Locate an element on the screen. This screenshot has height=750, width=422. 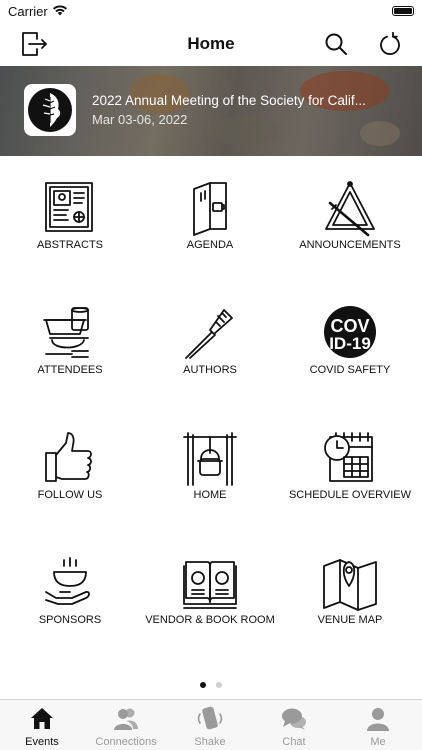
tab-label: Shake is located at coordinates (210, 742).